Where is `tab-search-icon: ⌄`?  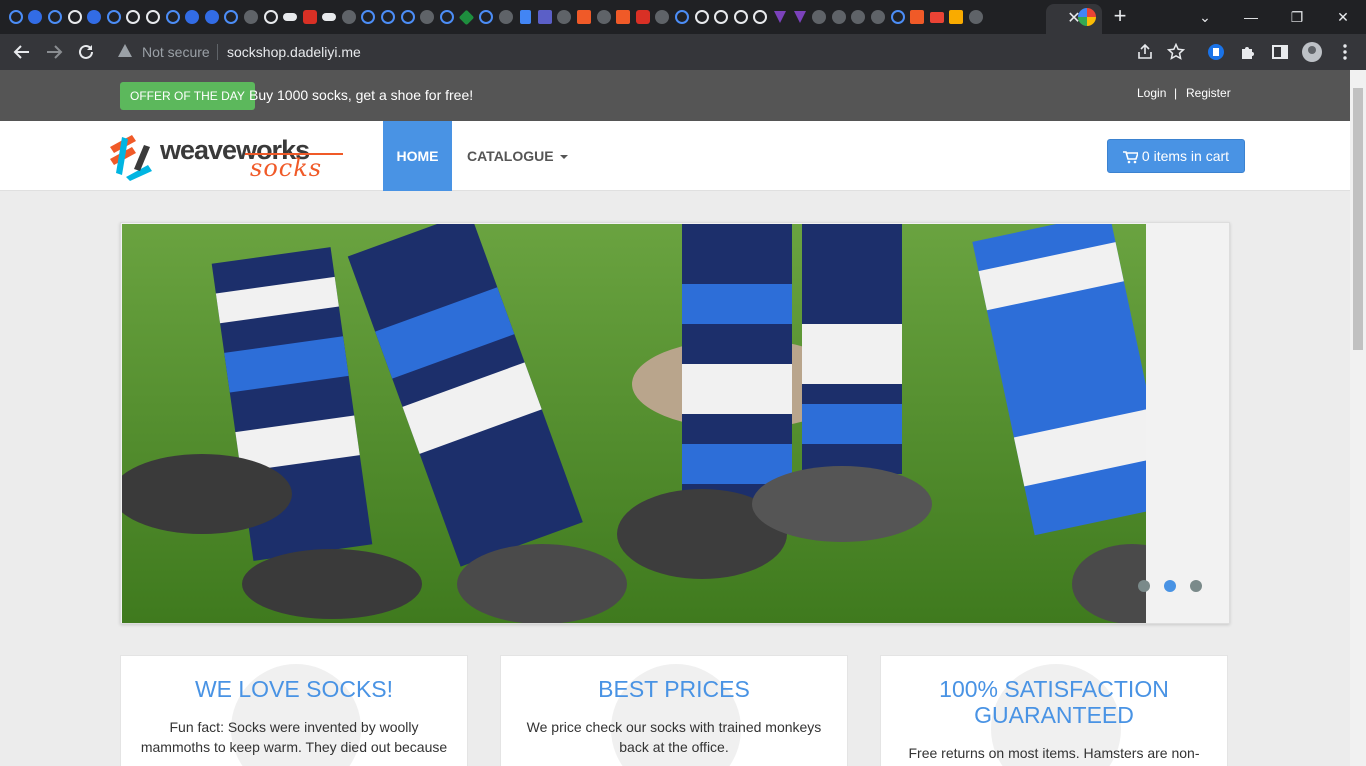 tab-search-icon: ⌄ is located at coordinates (1205, 17).